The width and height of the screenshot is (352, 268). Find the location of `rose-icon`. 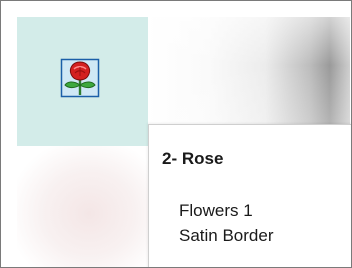

rose-icon is located at coordinates (80, 78).